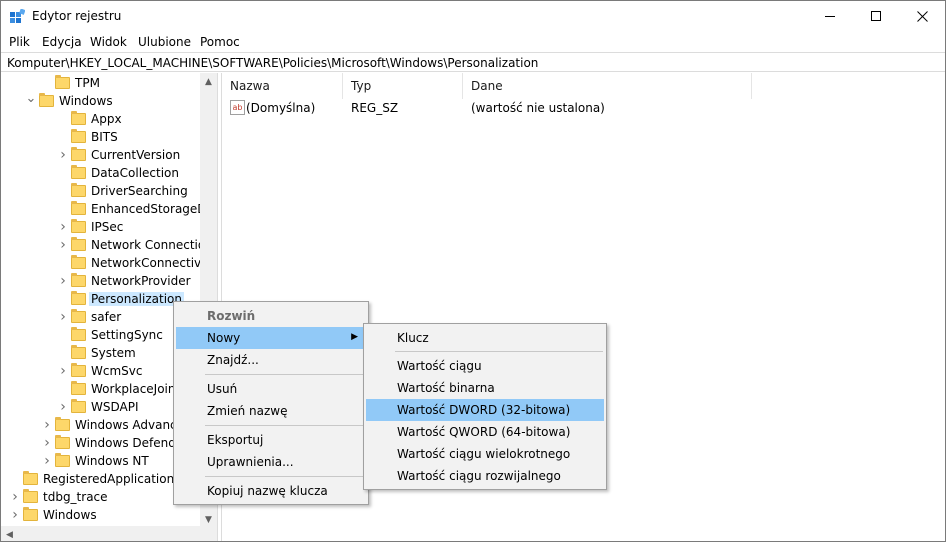  What do you see at coordinates (99, 407) in the screenshot?
I see `tree-item: › WSDAPI` at bounding box center [99, 407].